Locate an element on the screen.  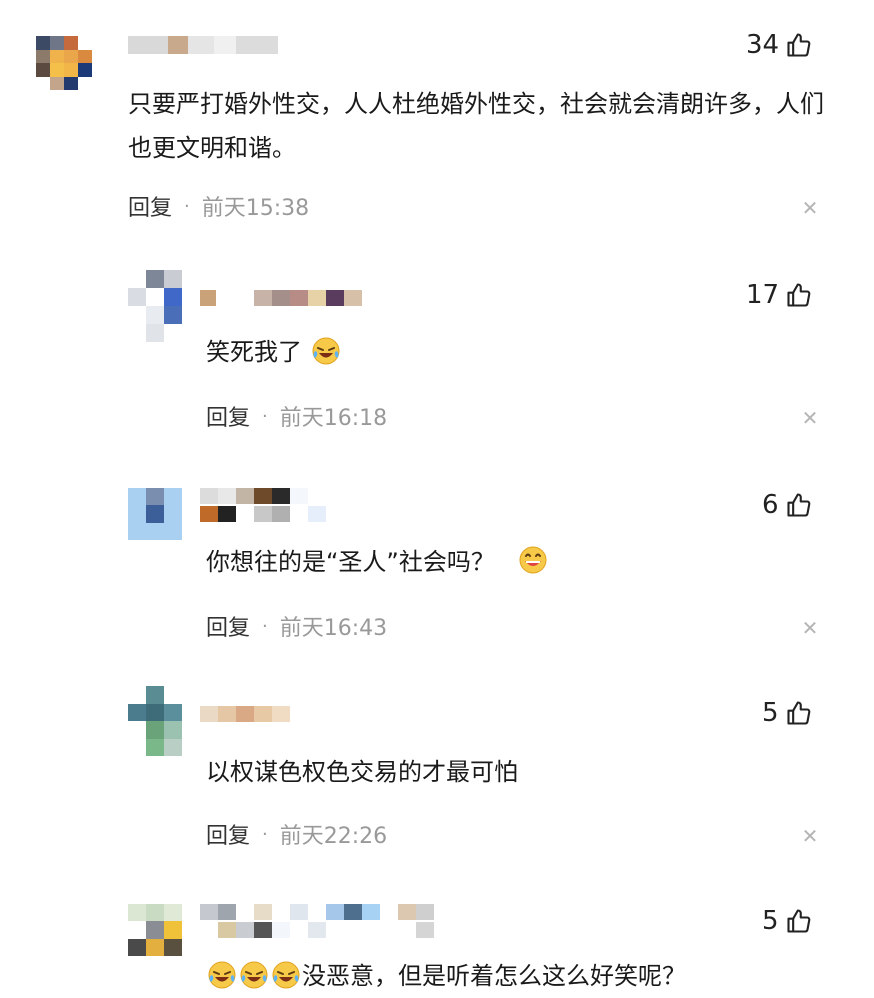
like-count: 34 is located at coordinates (763, 45).